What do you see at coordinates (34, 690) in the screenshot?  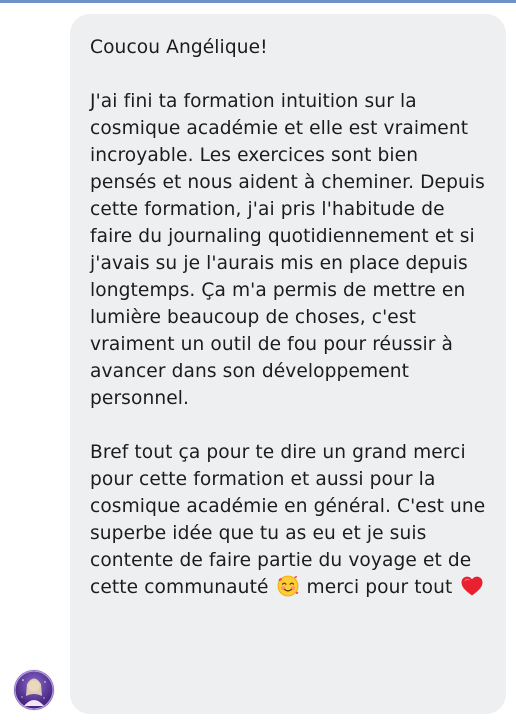 I see `sender-avatar` at bounding box center [34, 690].